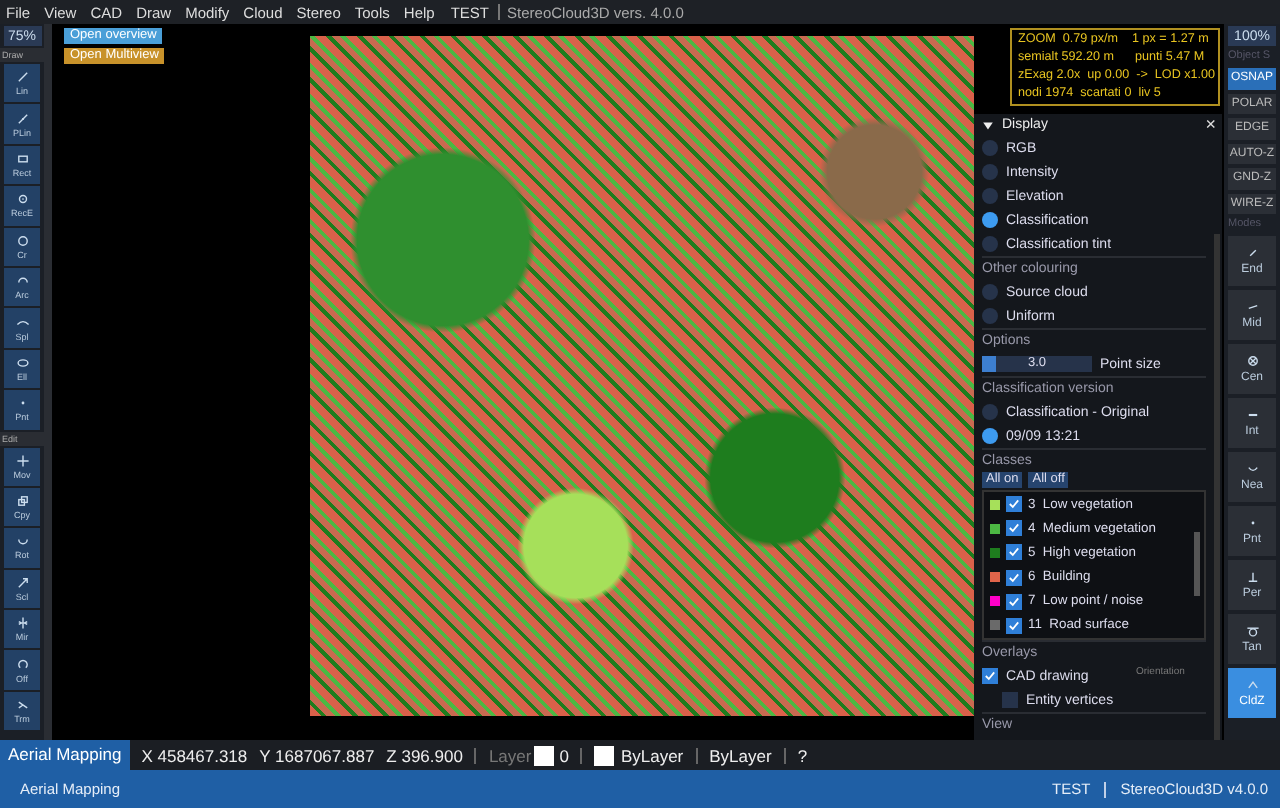 Image resolution: width=1280 pixels, height=808 pixels. Describe the element at coordinates (22, 582) in the screenshot. I see `diagonal-arrow-icon` at that location.